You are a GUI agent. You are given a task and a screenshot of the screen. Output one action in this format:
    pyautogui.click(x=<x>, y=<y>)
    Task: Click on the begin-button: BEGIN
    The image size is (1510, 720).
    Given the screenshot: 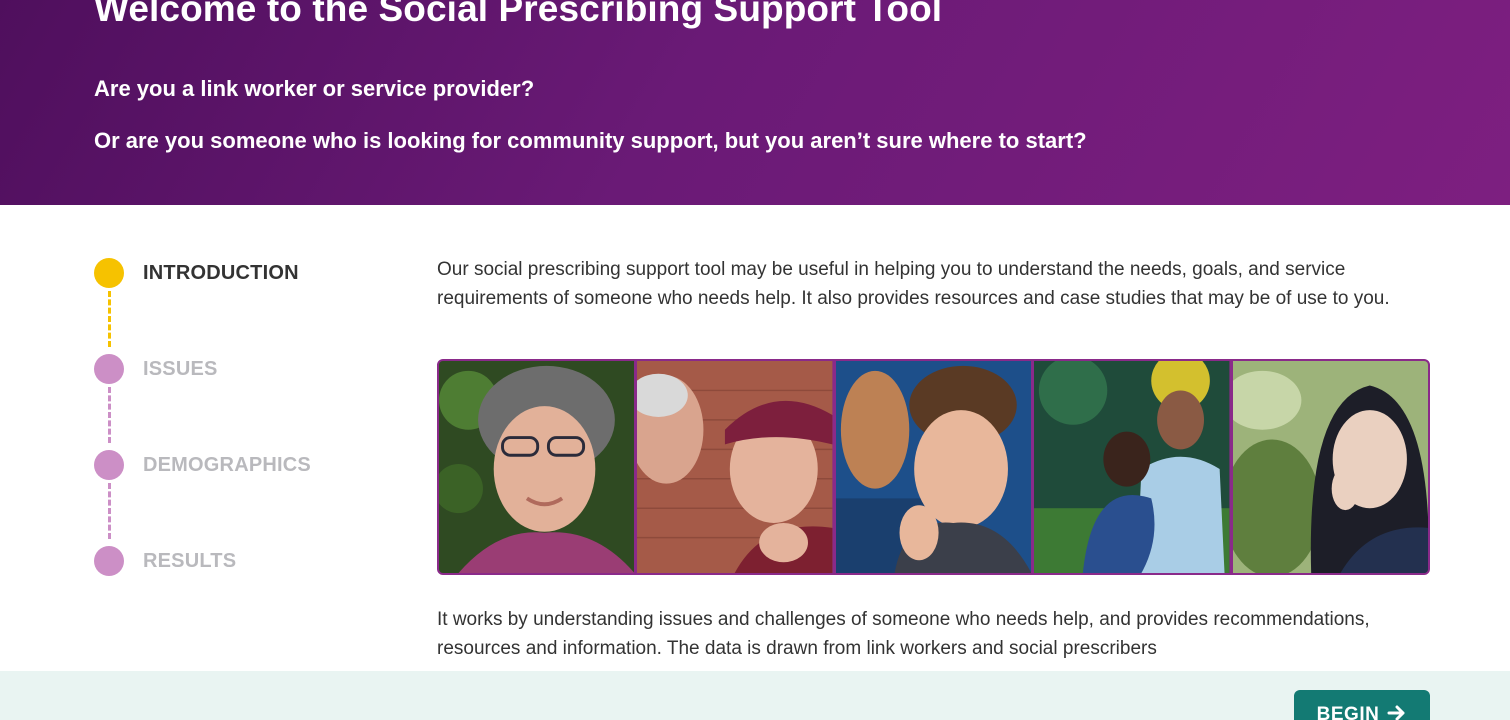 What is the action you would take?
    pyautogui.click(x=1362, y=705)
    